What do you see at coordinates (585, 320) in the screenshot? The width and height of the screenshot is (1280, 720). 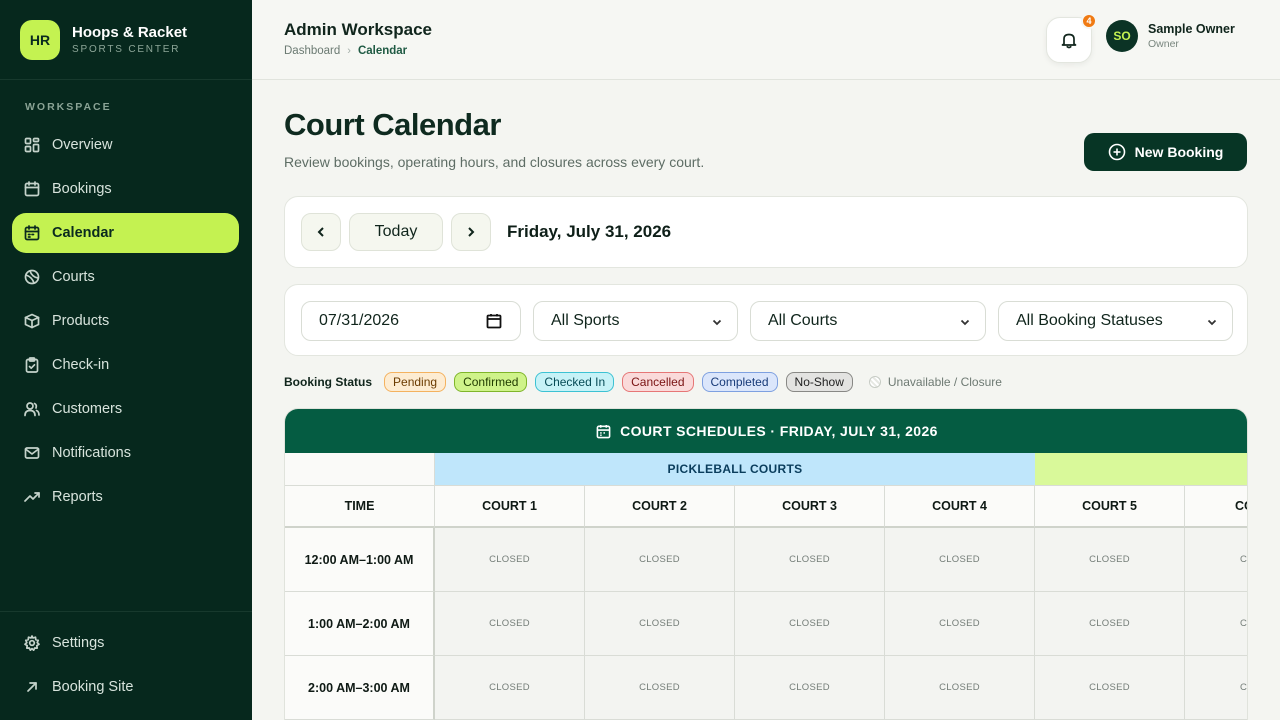 I see `sport-select-value: All Sports` at bounding box center [585, 320].